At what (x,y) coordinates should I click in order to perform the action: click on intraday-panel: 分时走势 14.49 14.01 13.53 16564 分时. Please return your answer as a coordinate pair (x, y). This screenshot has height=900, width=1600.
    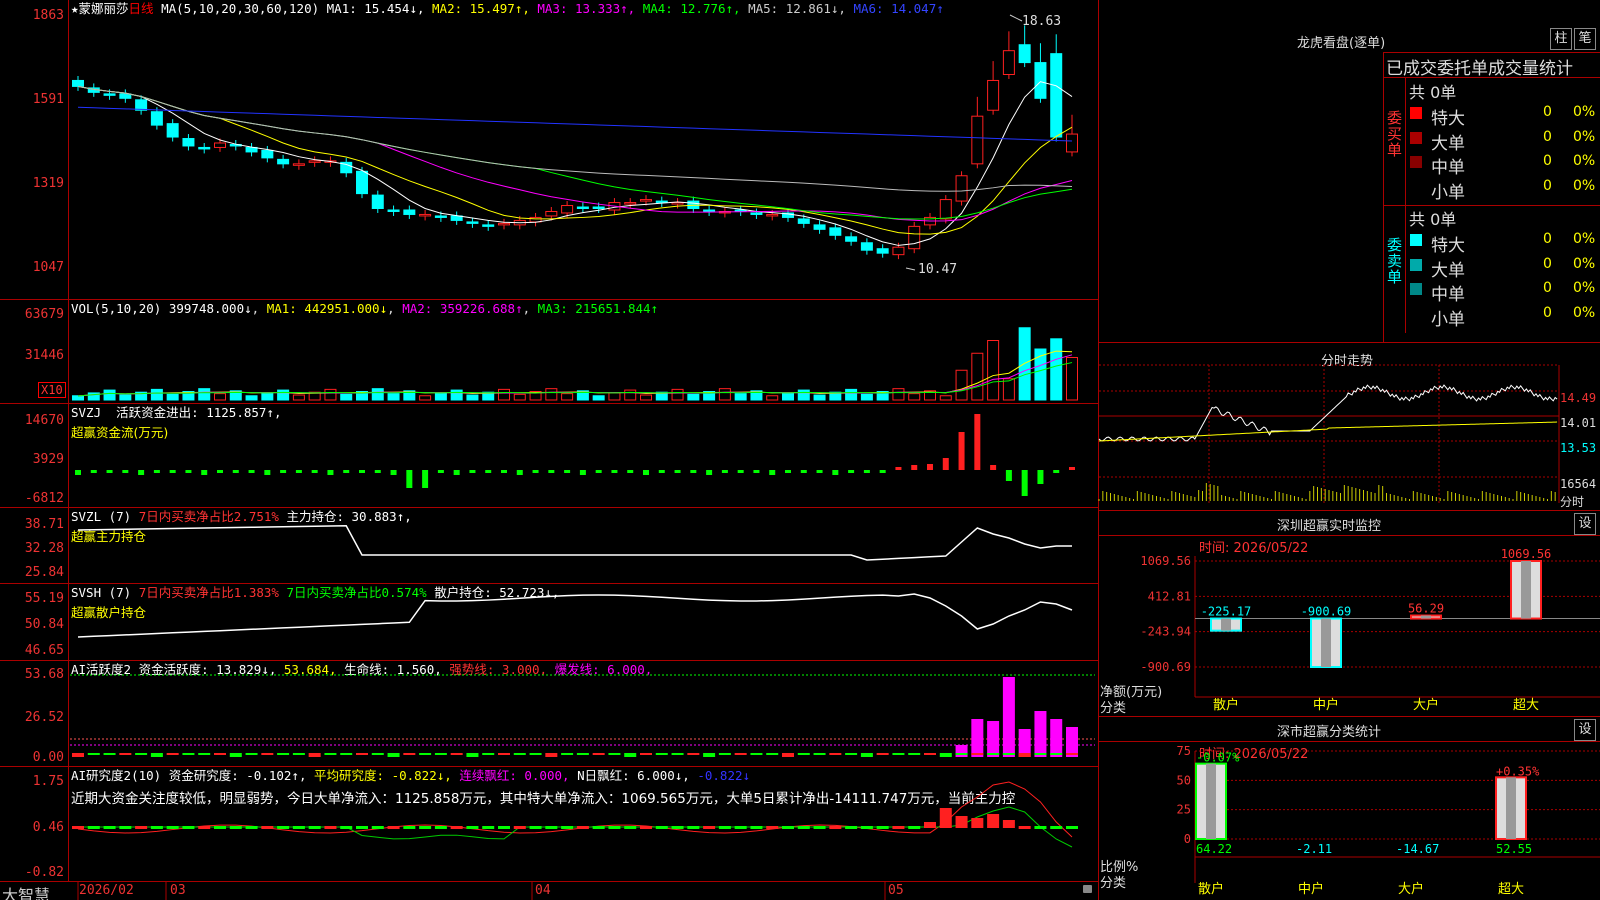
    Looking at the image, I should click on (1349, 427).